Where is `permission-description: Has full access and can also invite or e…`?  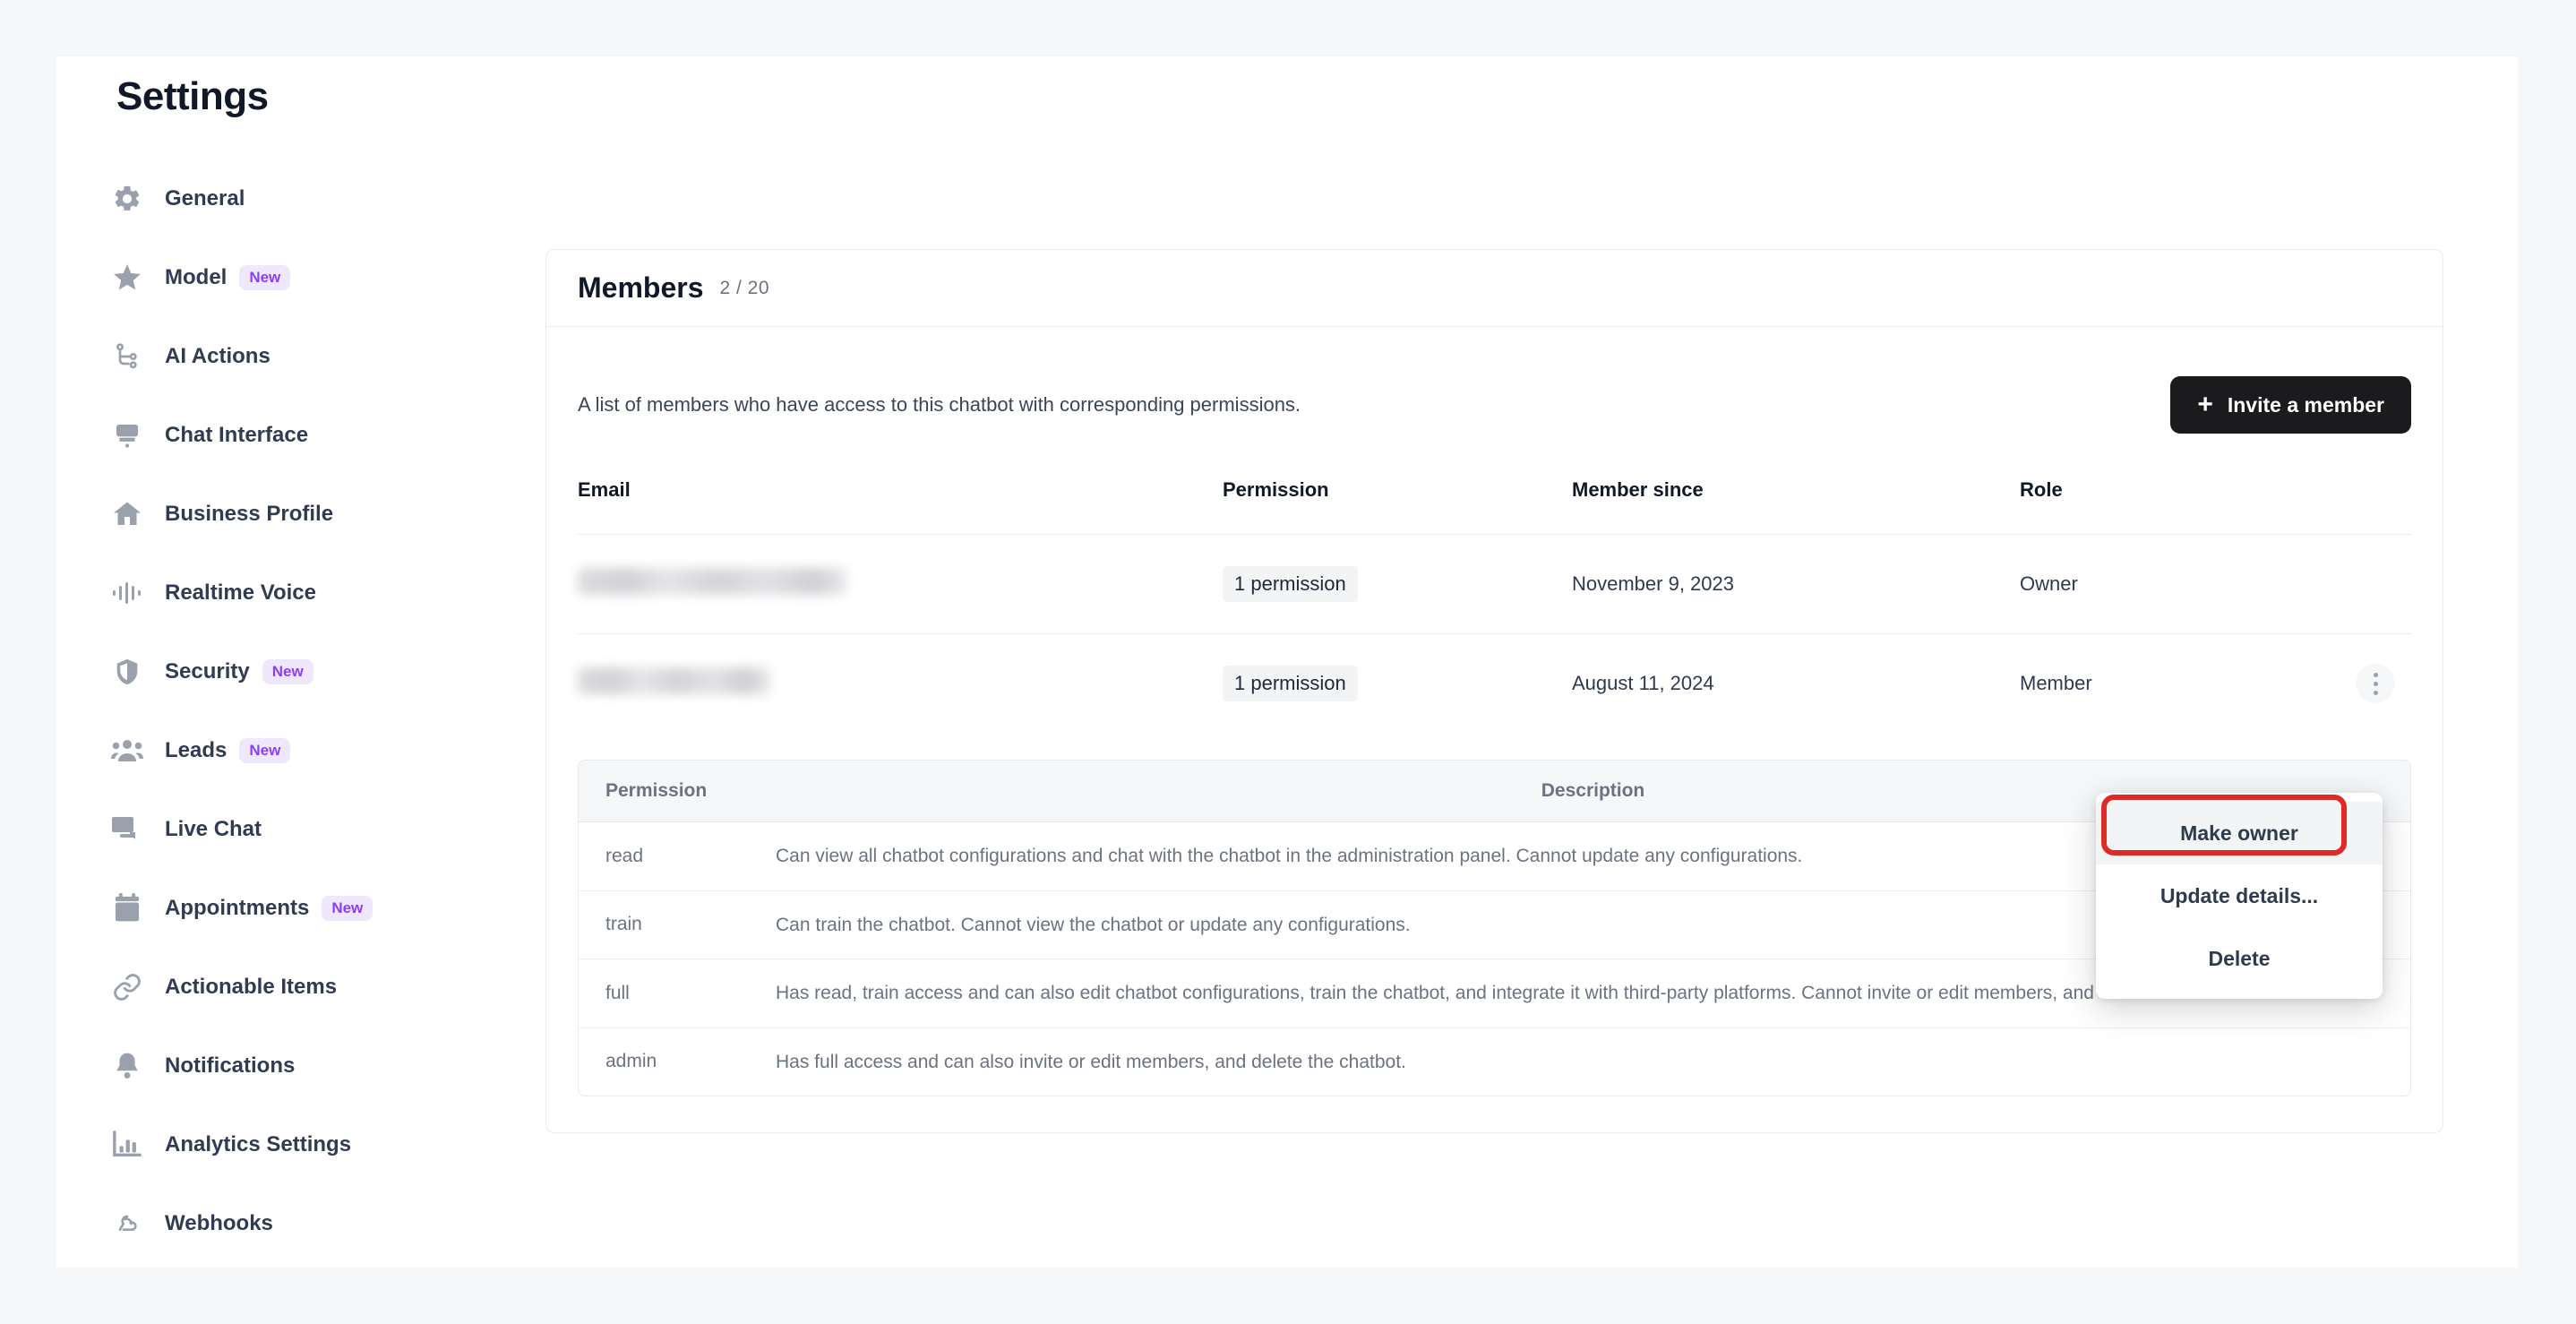
permission-description: Has full access and can also invite or e… is located at coordinates (1091, 1061).